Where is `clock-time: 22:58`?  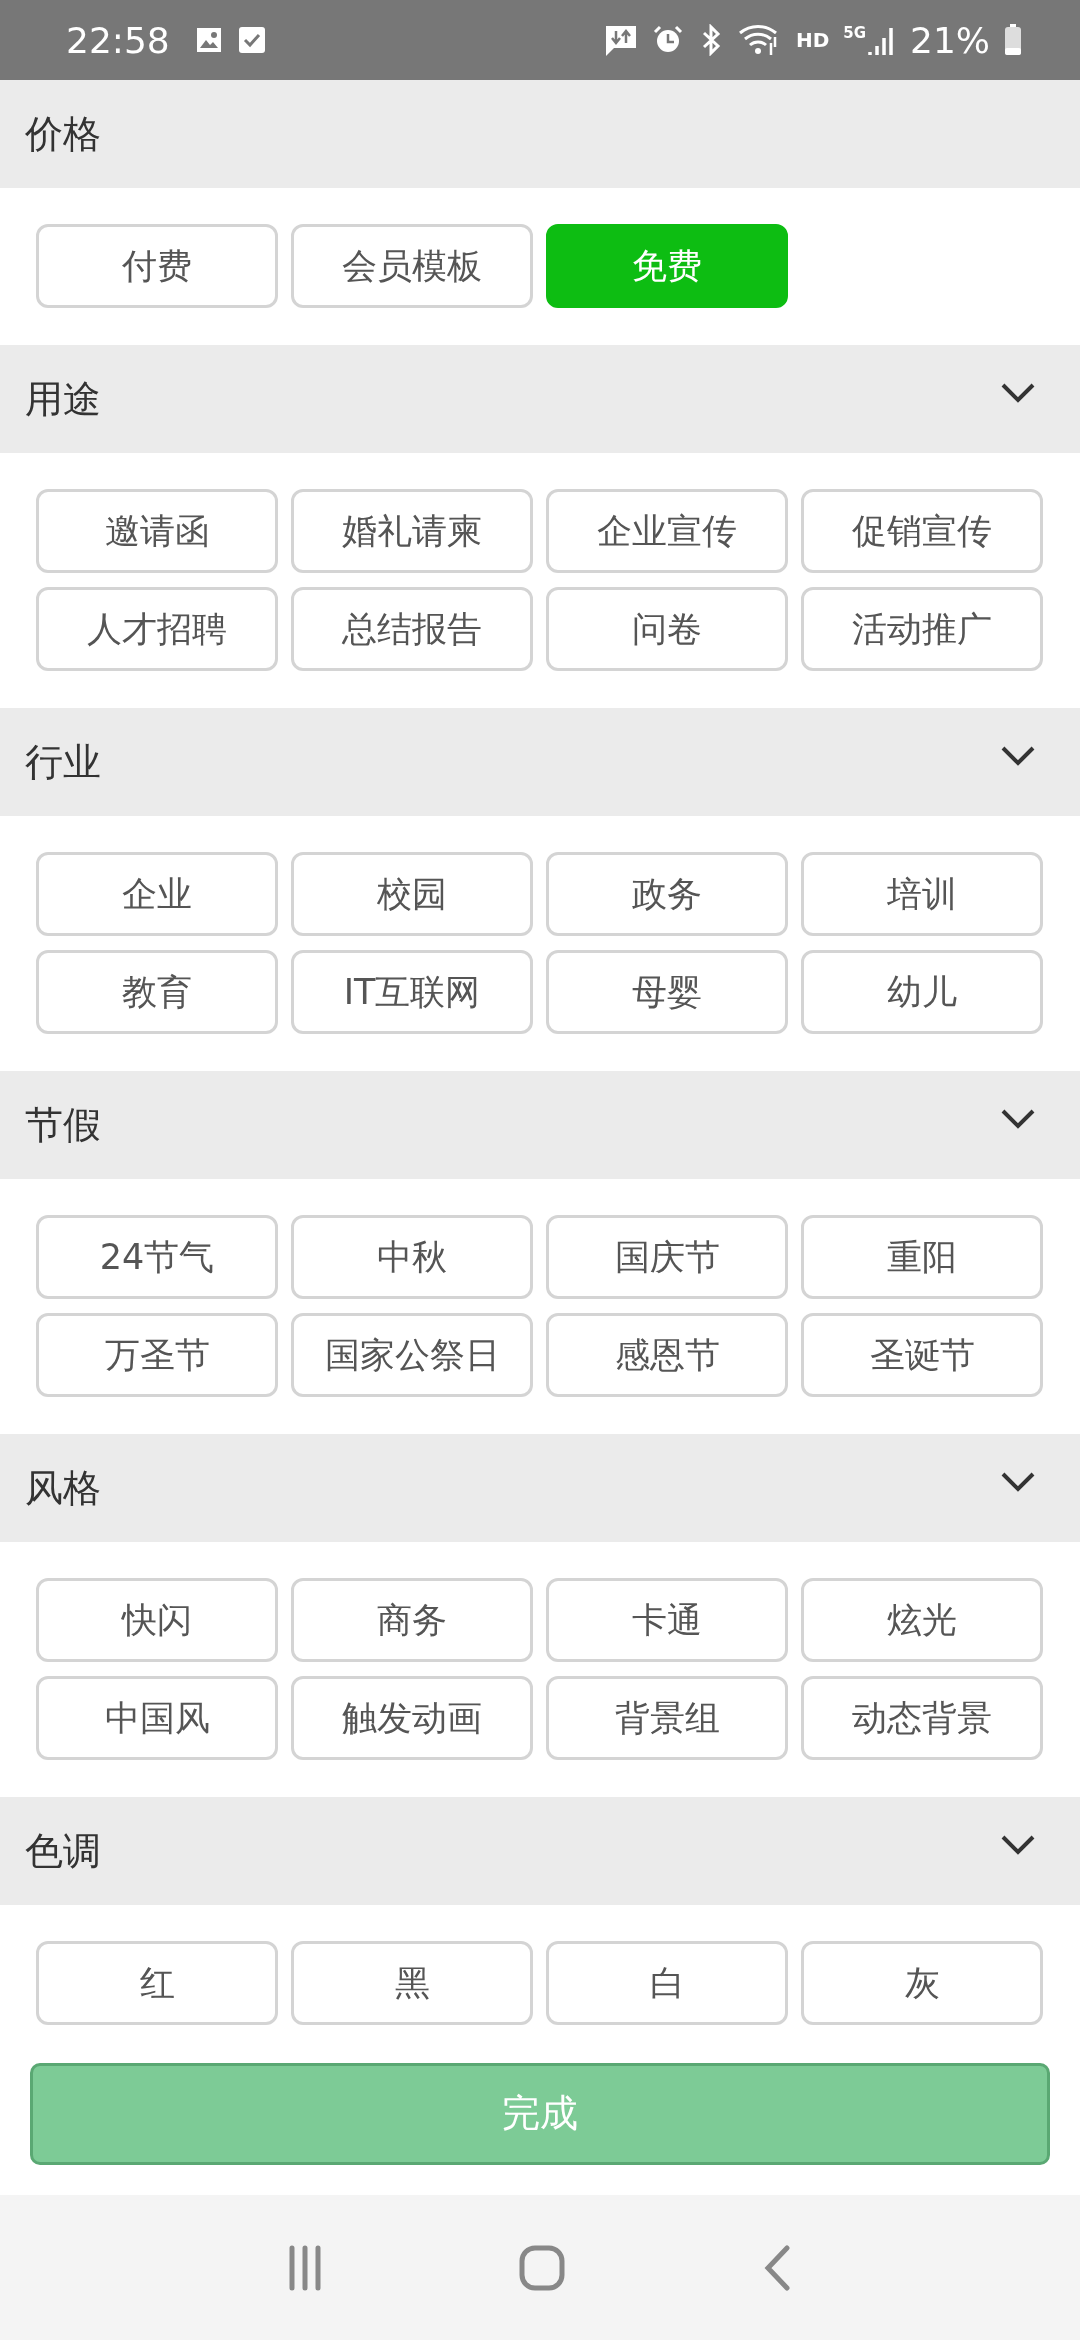 clock-time: 22:58 is located at coordinates (118, 40).